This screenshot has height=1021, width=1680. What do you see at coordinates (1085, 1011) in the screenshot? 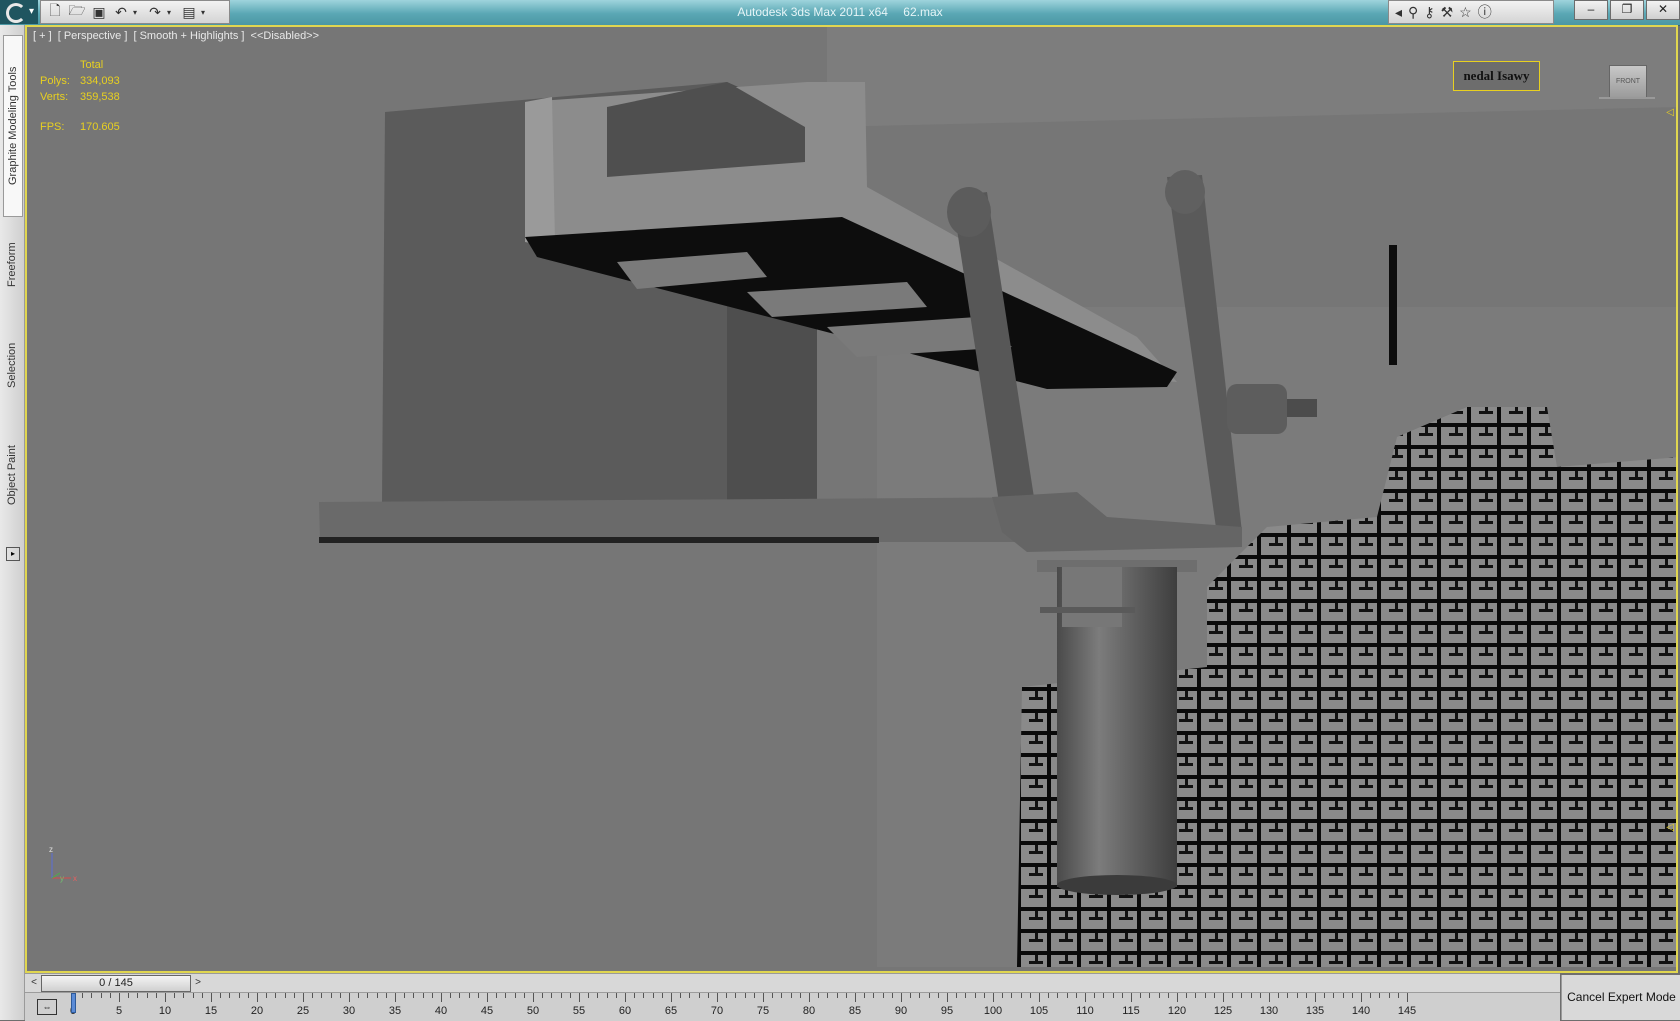
I see `ruler-label: 110` at bounding box center [1085, 1011].